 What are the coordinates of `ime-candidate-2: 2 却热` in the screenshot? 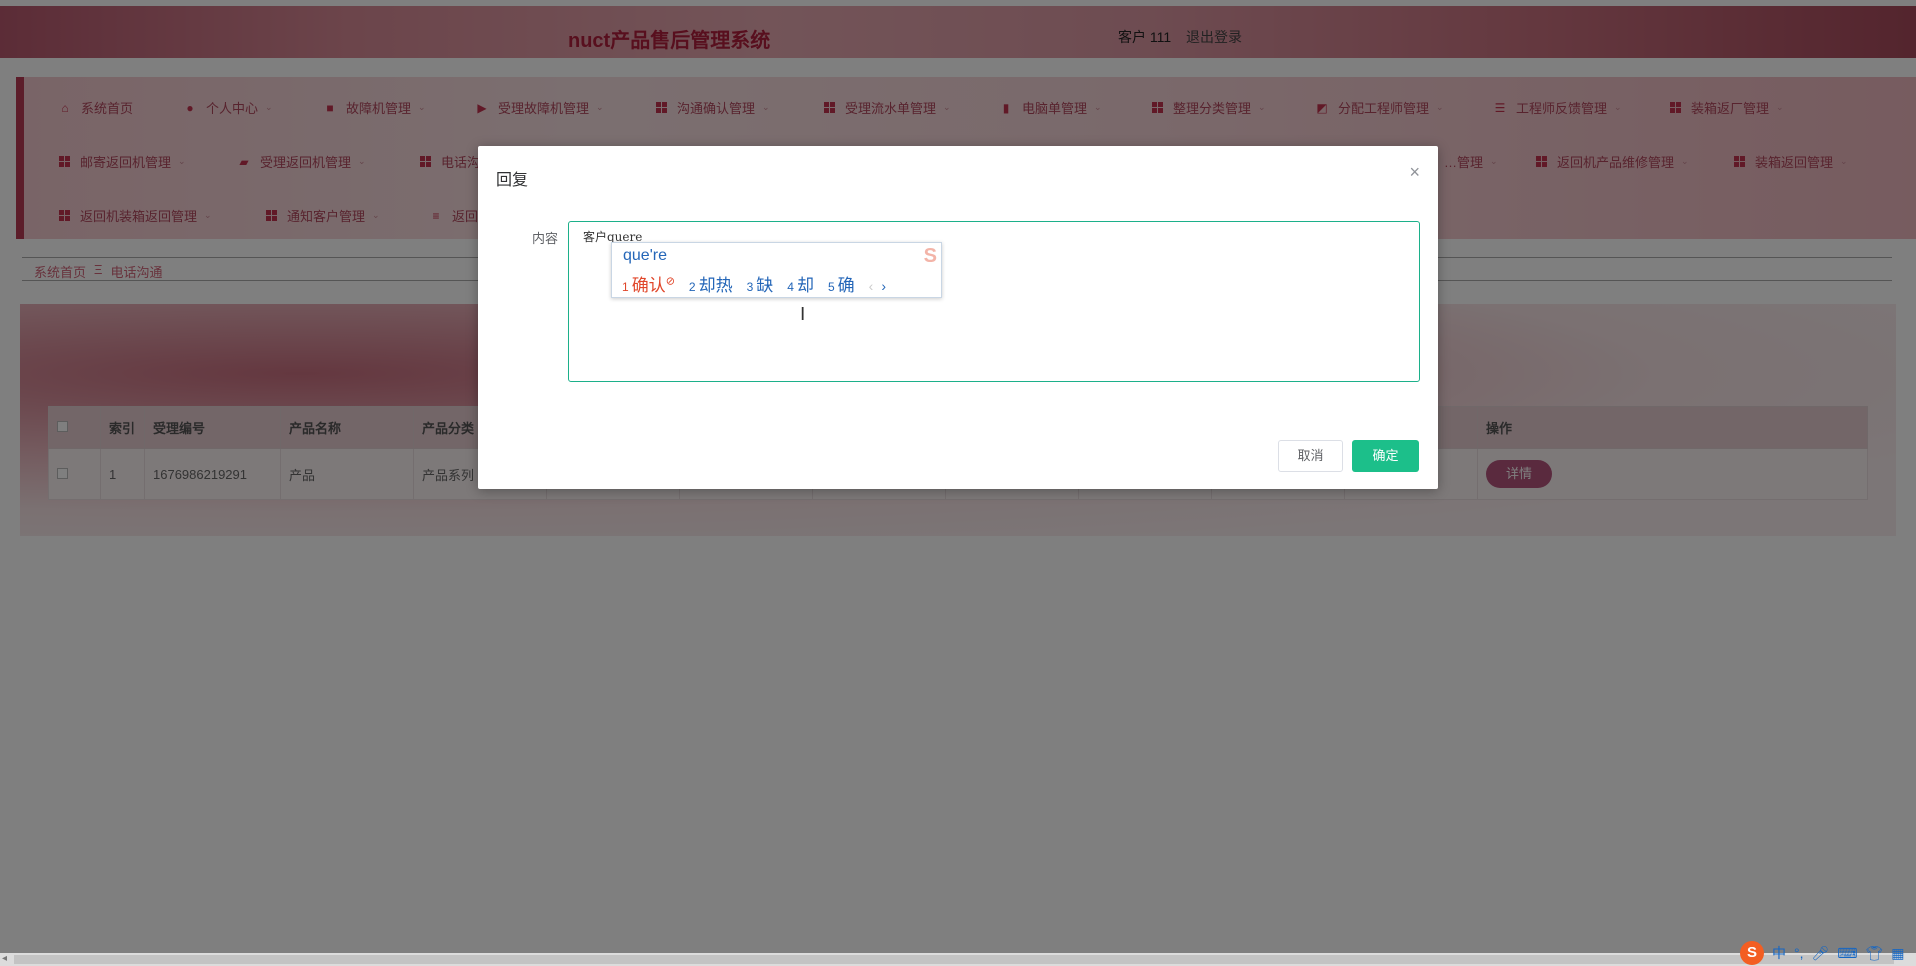 It's located at (711, 283).